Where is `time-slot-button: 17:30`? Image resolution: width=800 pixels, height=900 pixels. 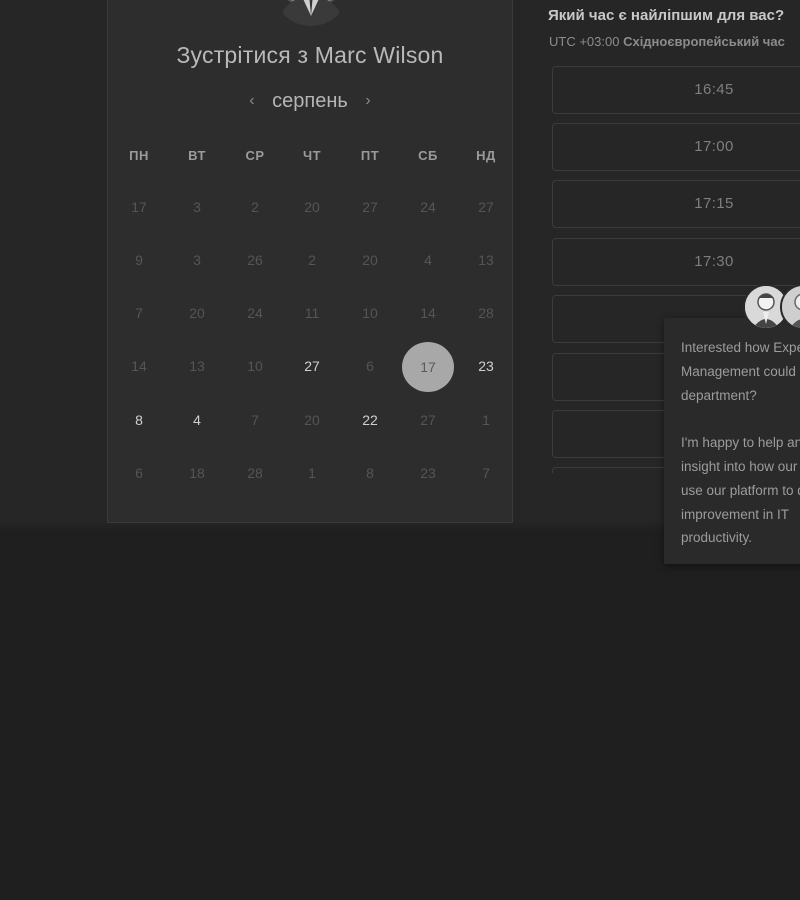 time-slot-button: 17:30 is located at coordinates (676, 262).